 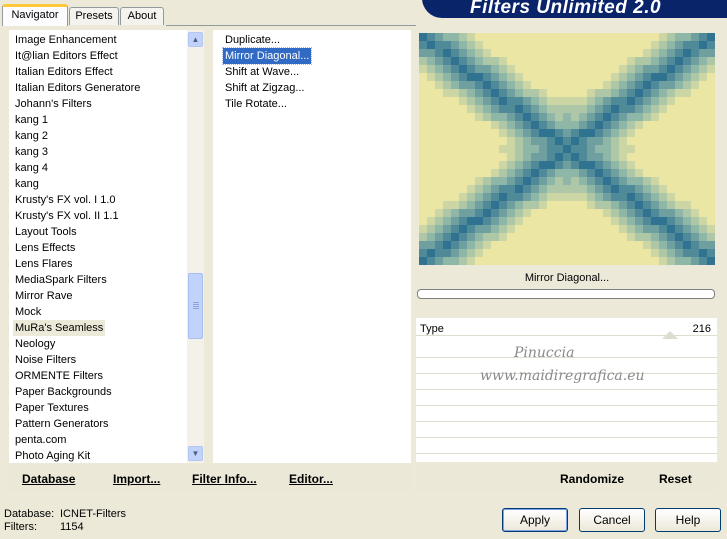 What do you see at coordinates (612, 520) in the screenshot?
I see `cancel-button: Cancel` at bounding box center [612, 520].